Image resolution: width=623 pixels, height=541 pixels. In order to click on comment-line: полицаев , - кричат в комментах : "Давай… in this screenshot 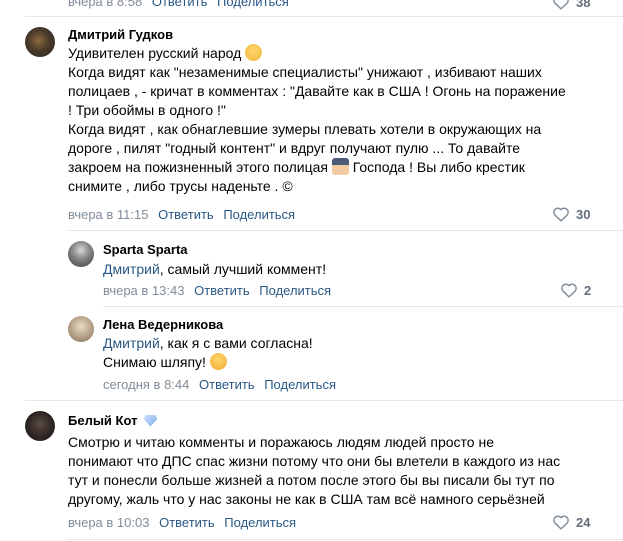, I will do `click(317, 91)`.